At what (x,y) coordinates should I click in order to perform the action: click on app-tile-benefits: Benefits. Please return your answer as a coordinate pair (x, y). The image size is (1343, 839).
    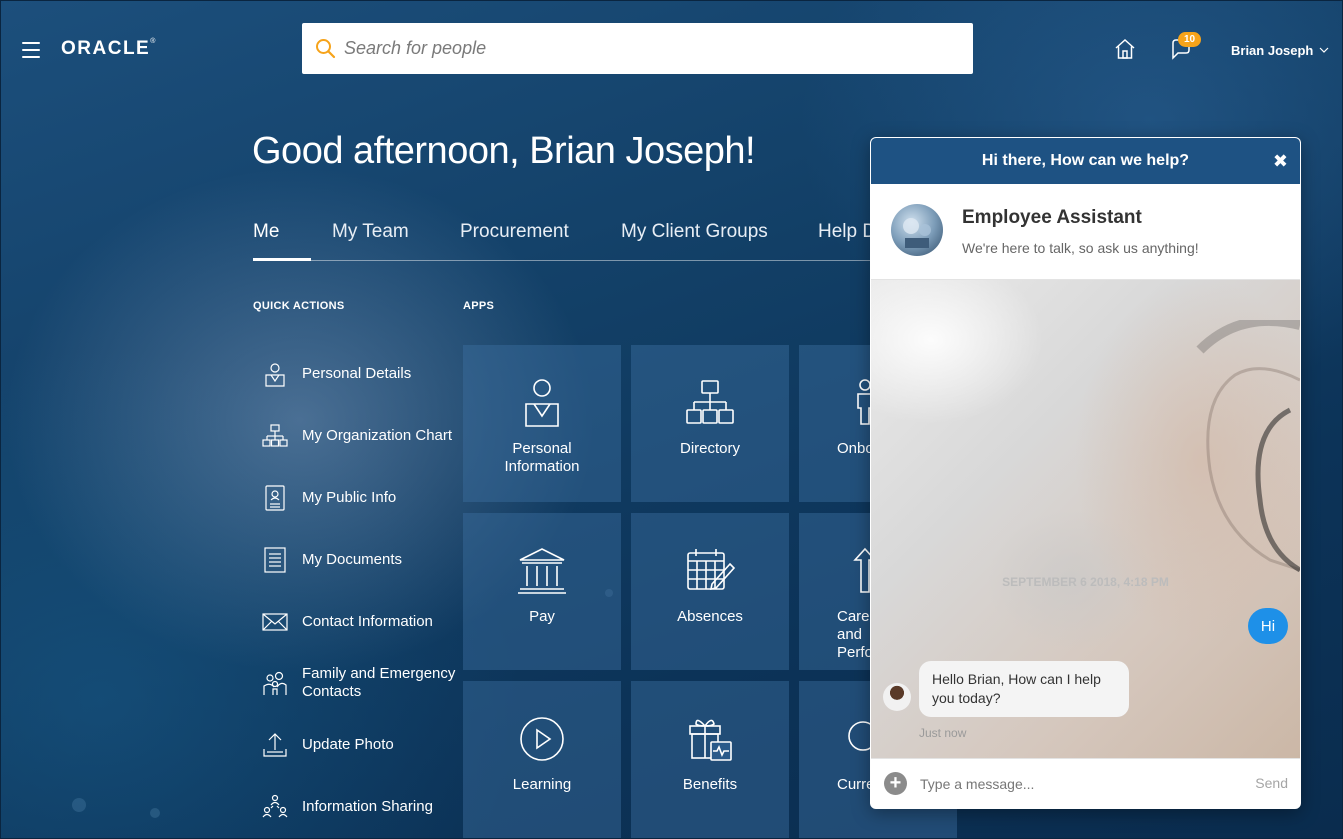
    Looking at the image, I should click on (710, 759).